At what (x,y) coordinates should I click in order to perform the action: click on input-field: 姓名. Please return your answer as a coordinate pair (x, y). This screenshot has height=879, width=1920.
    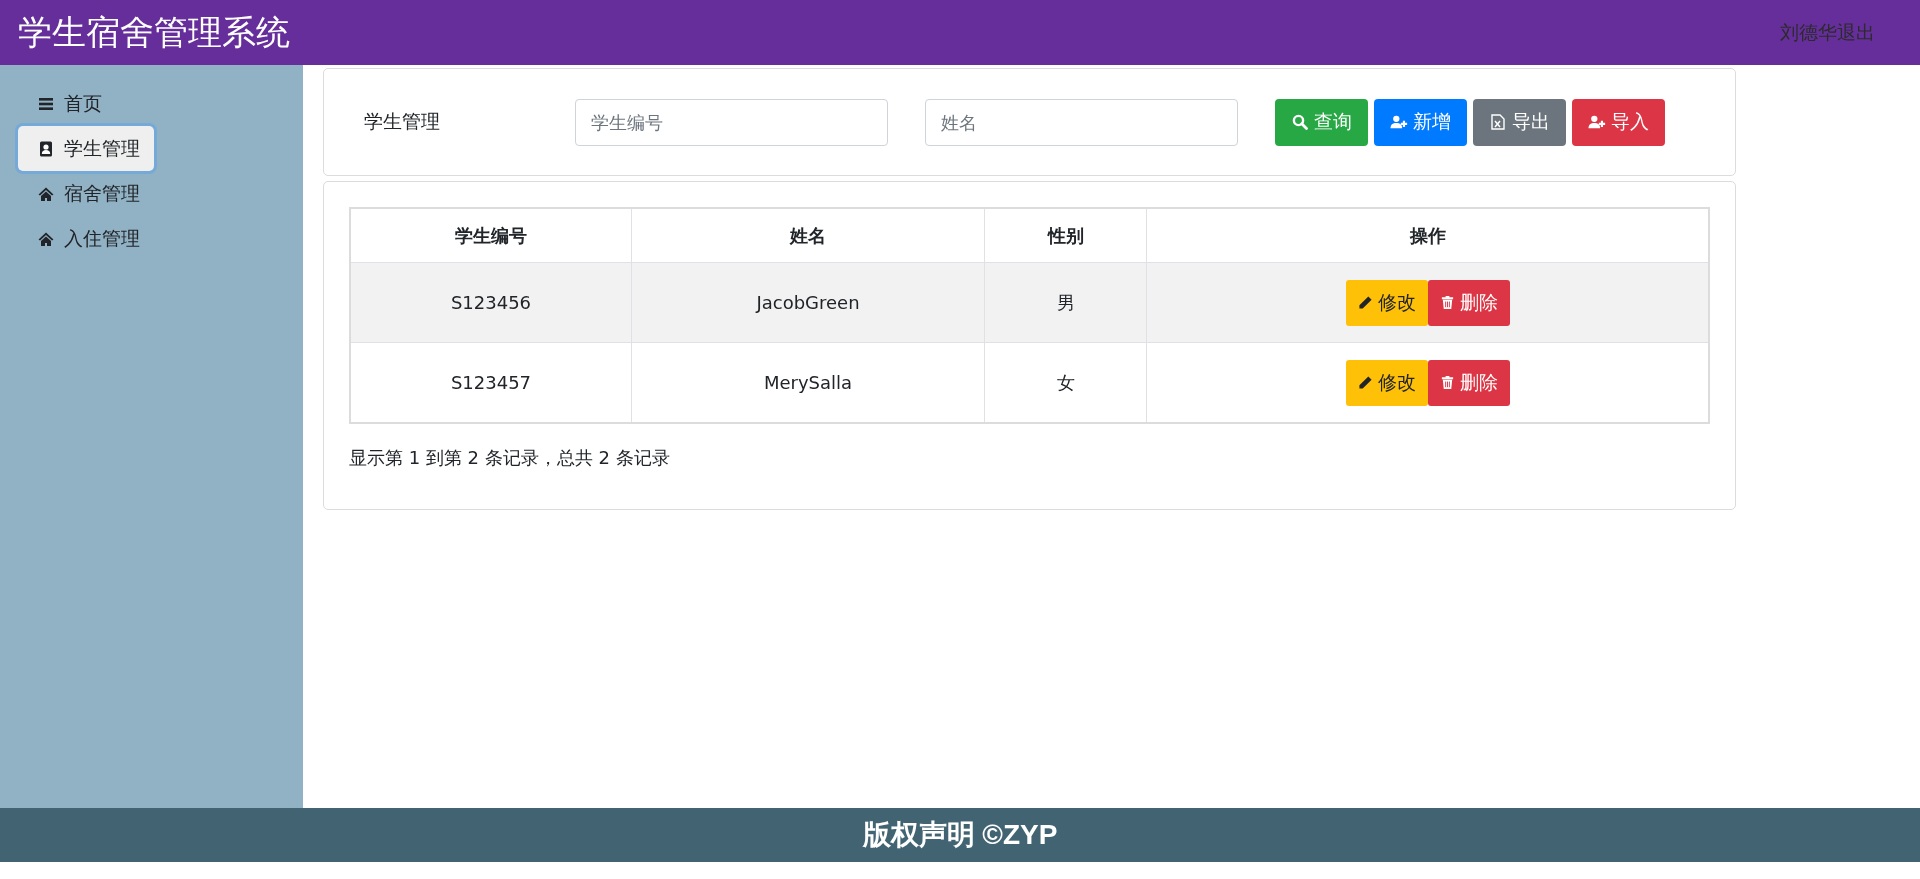
    Looking at the image, I should click on (1081, 122).